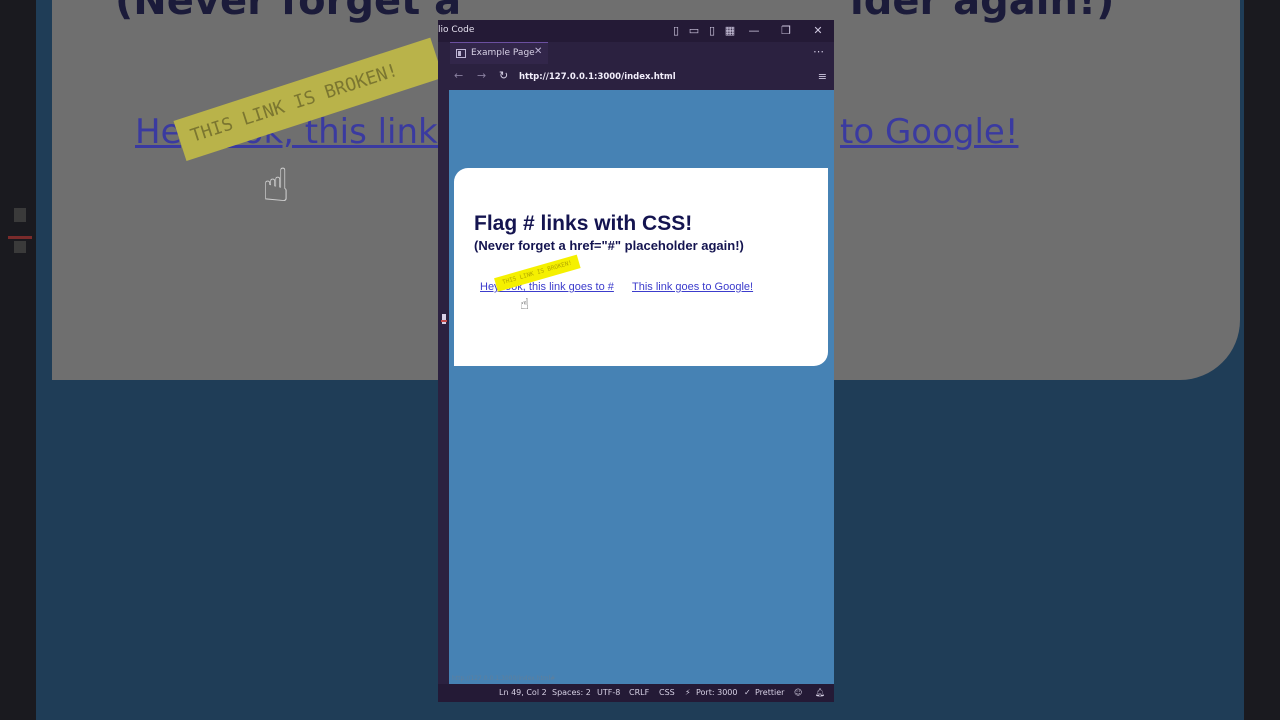  I want to click on strip-mark, so click(444, 319).